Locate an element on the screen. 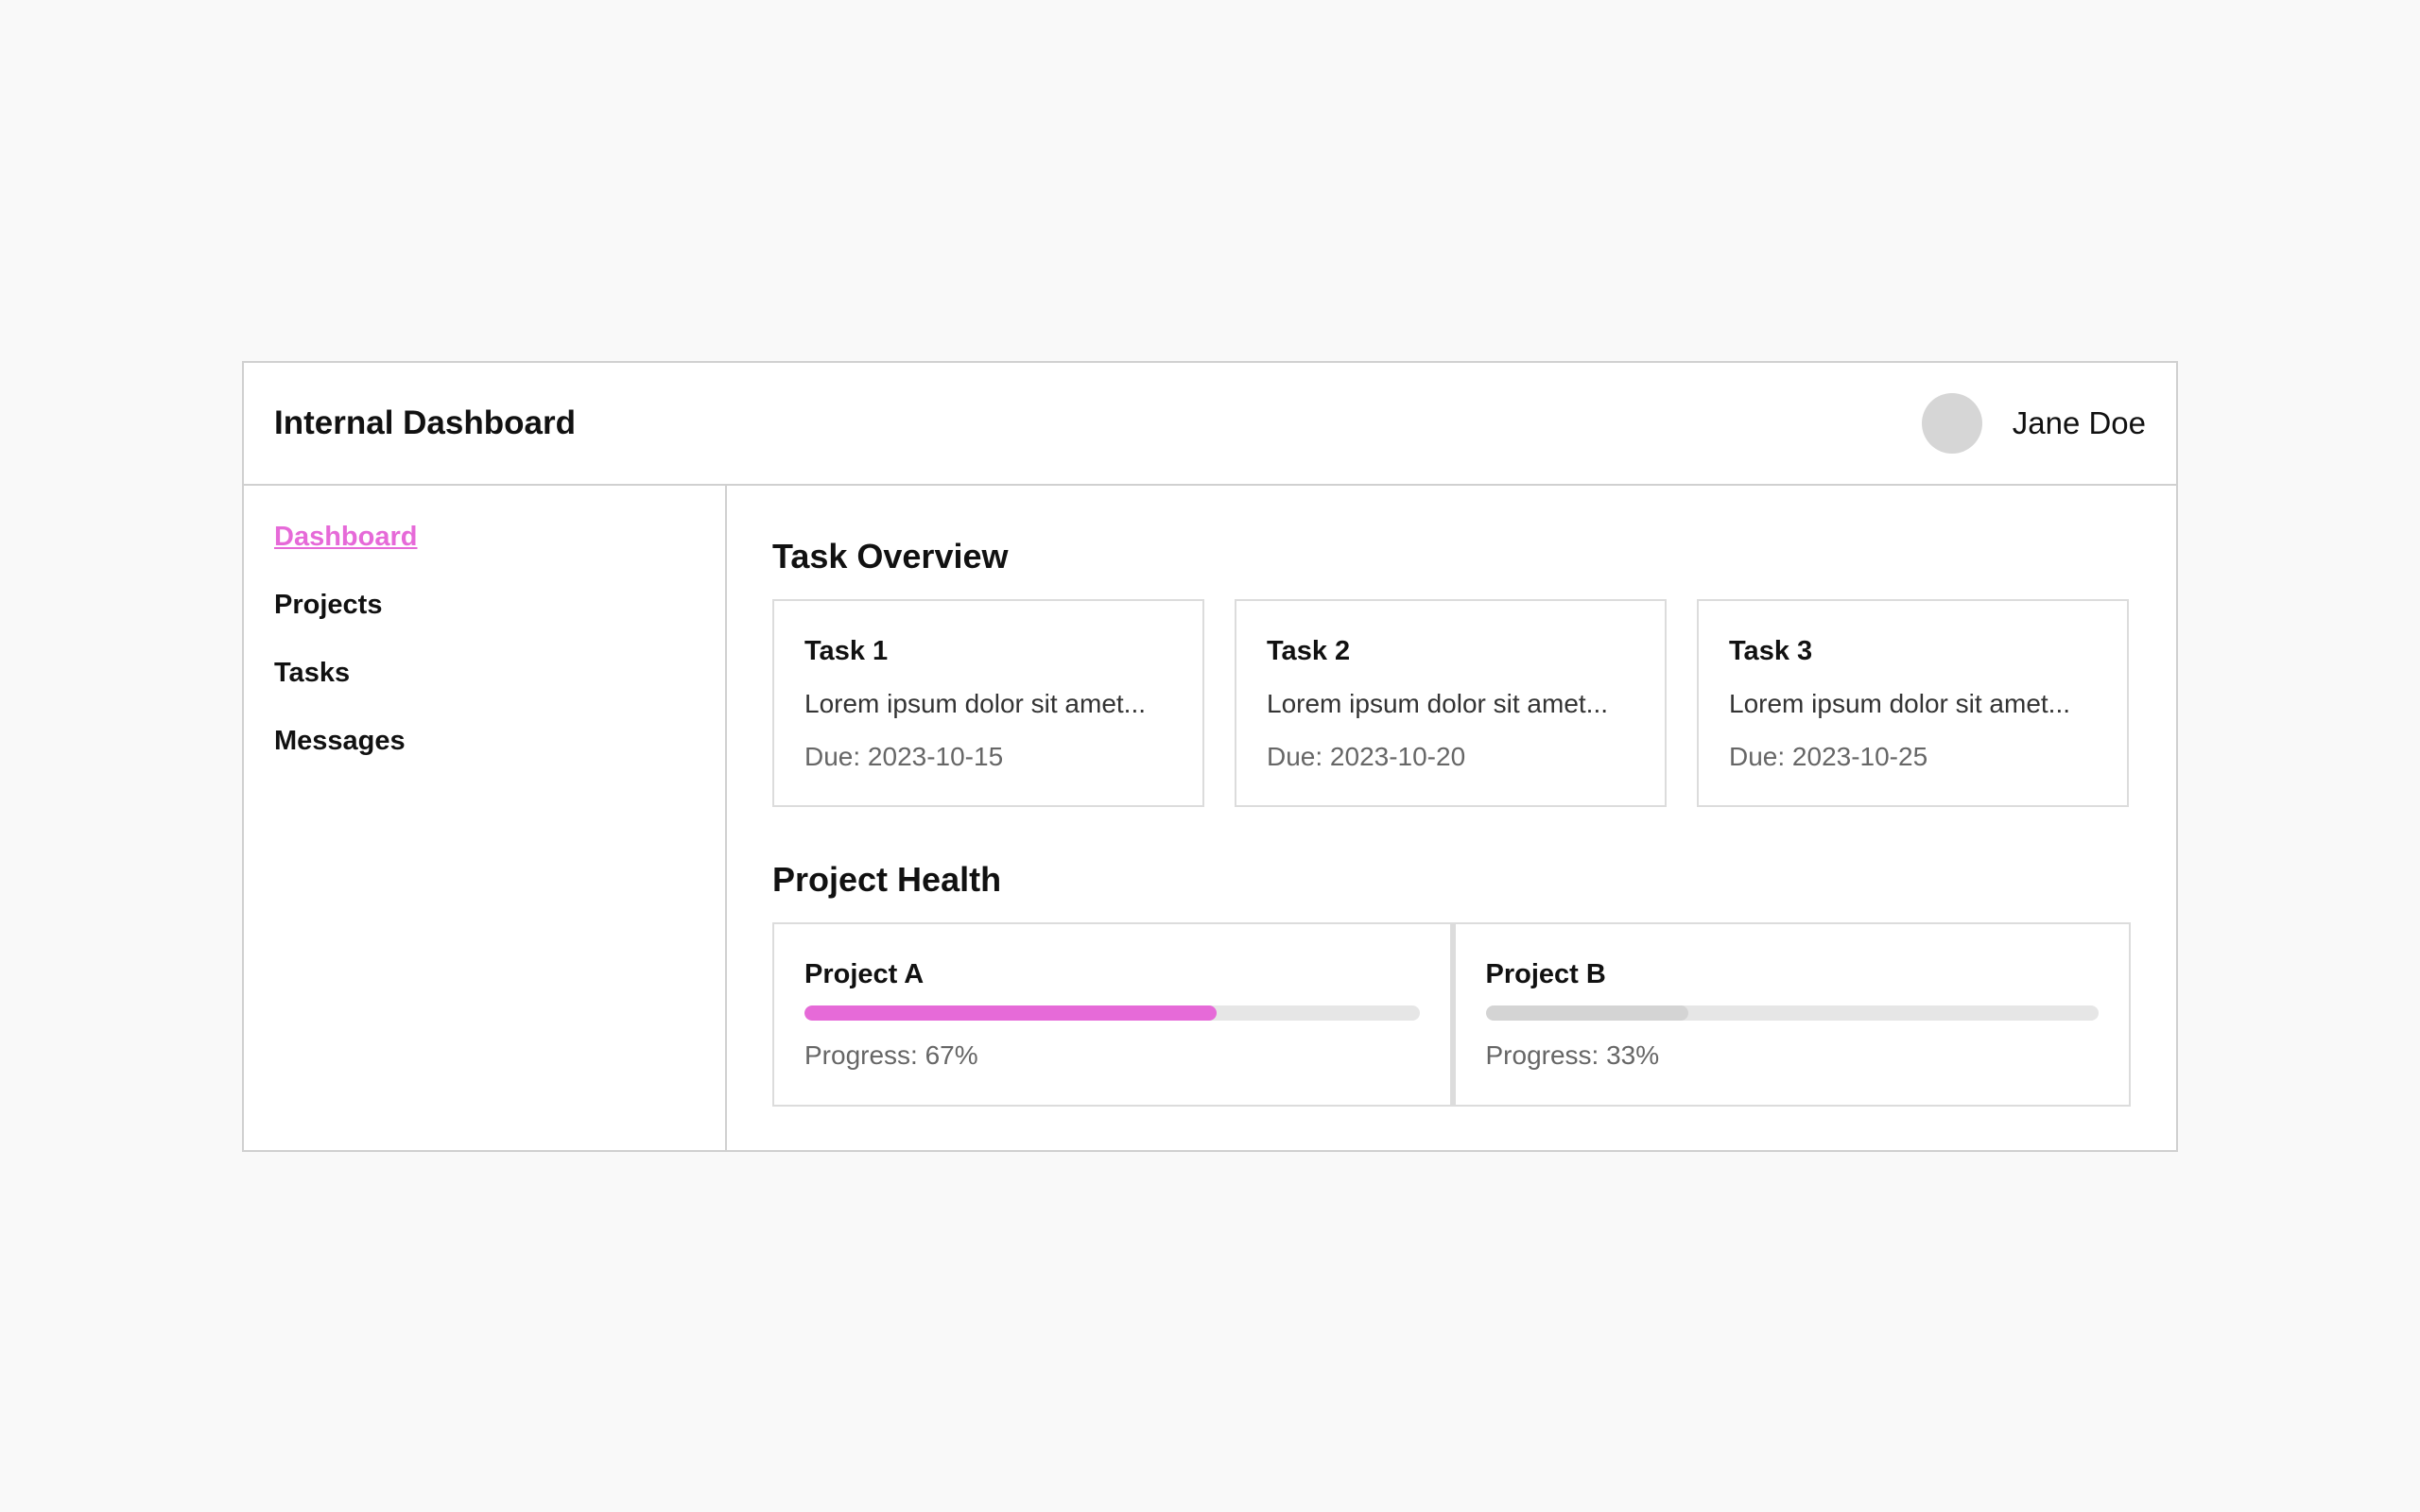 This screenshot has width=2420, height=1512. user-menu: Jane Doe is located at coordinates (2033, 423).